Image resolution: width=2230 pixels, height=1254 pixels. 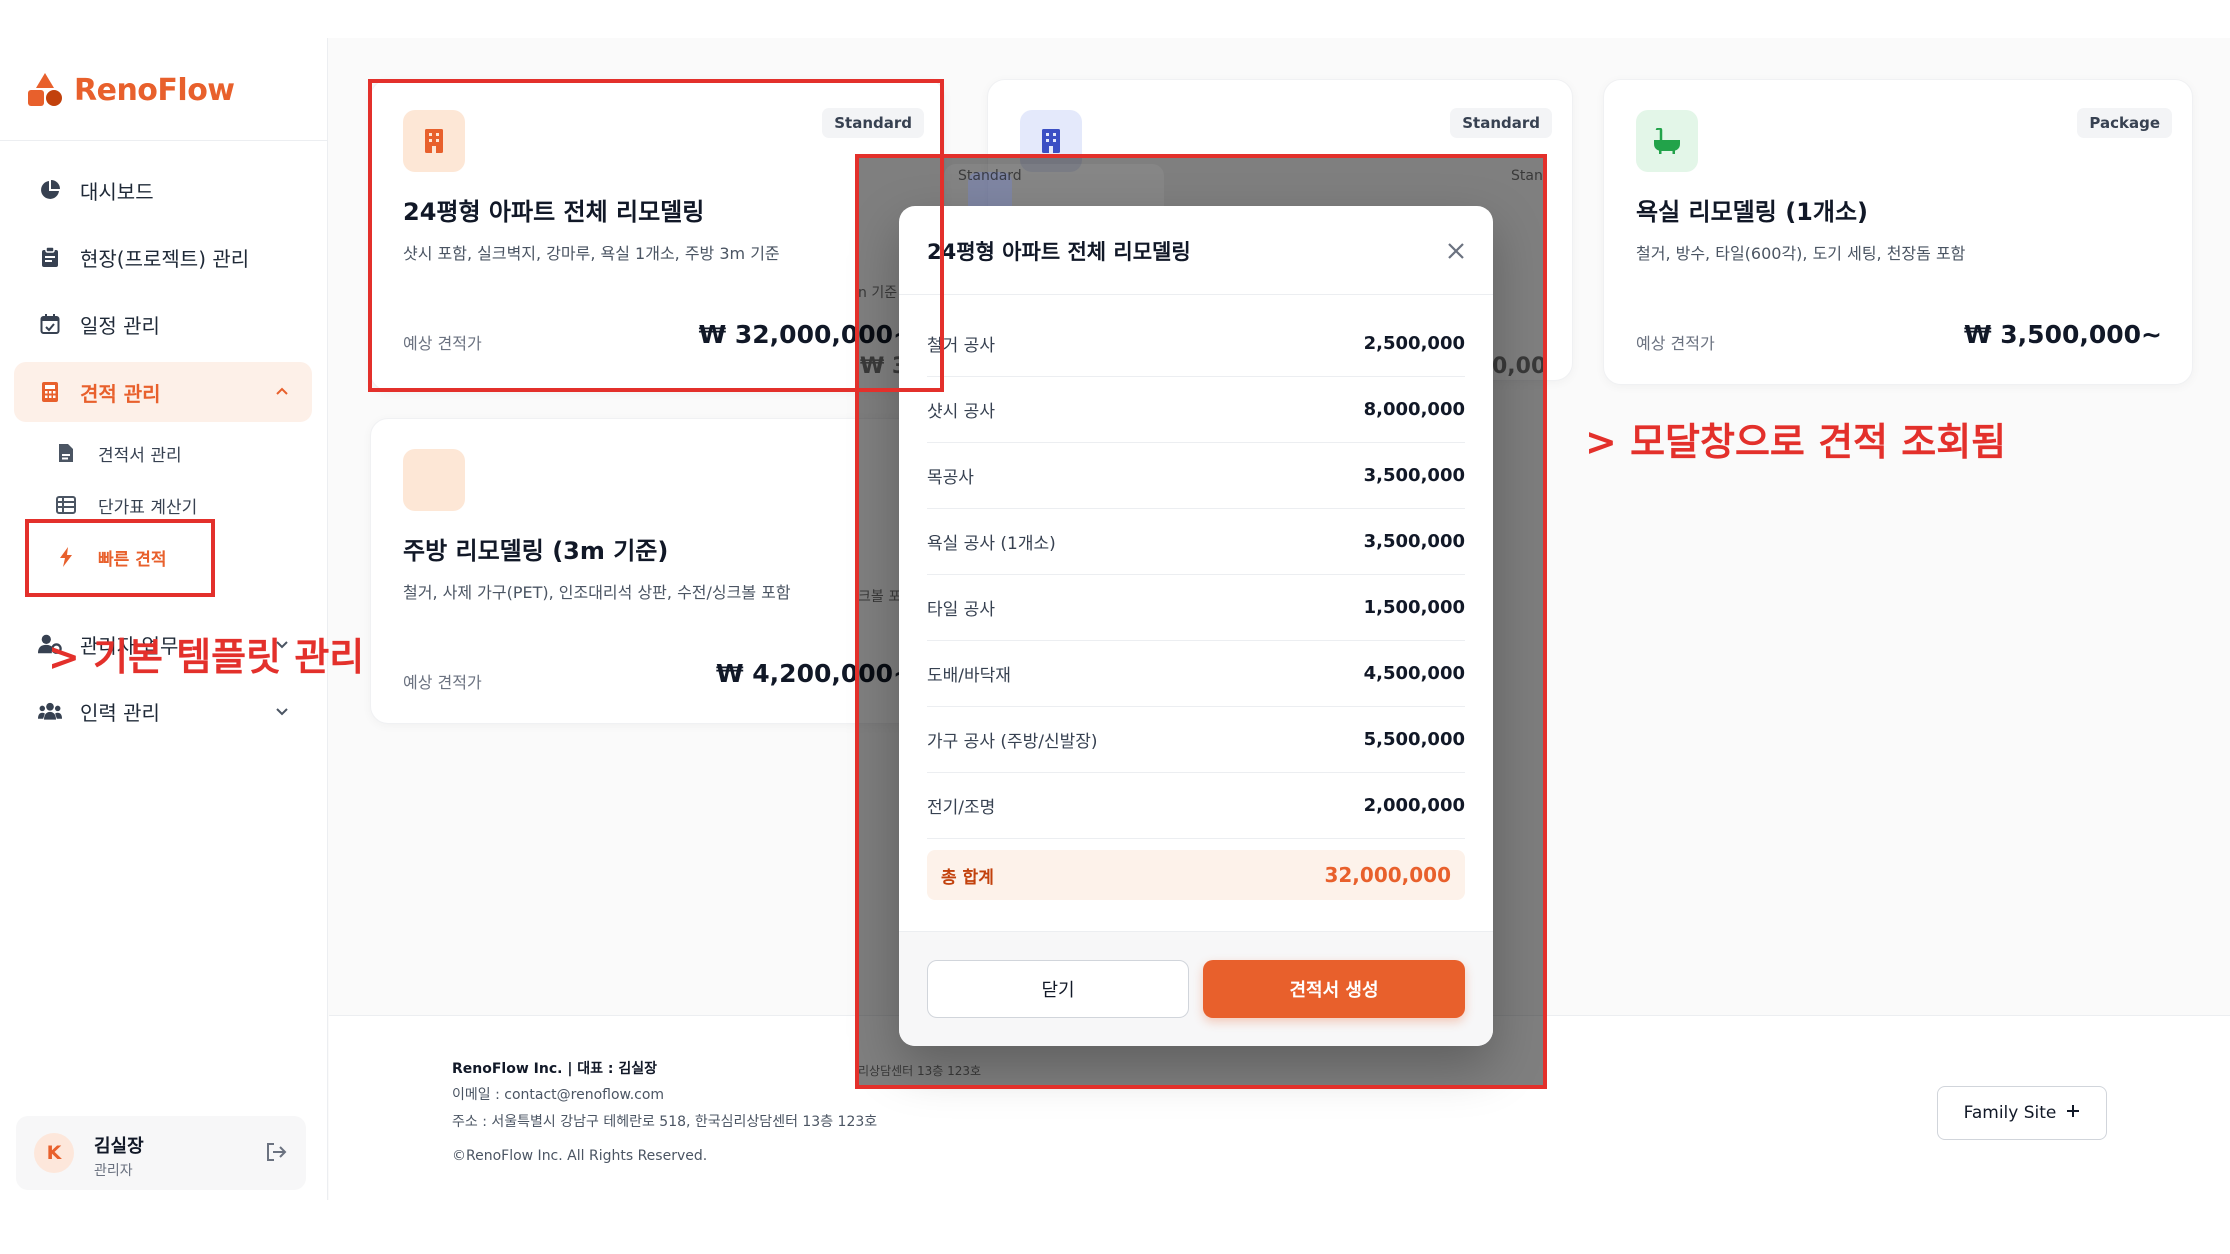 What do you see at coordinates (1801, 253) in the screenshot?
I see `card-description: 철거, 방수, 타일(600각), 도기 세팅, 천장돔 포함` at bounding box center [1801, 253].